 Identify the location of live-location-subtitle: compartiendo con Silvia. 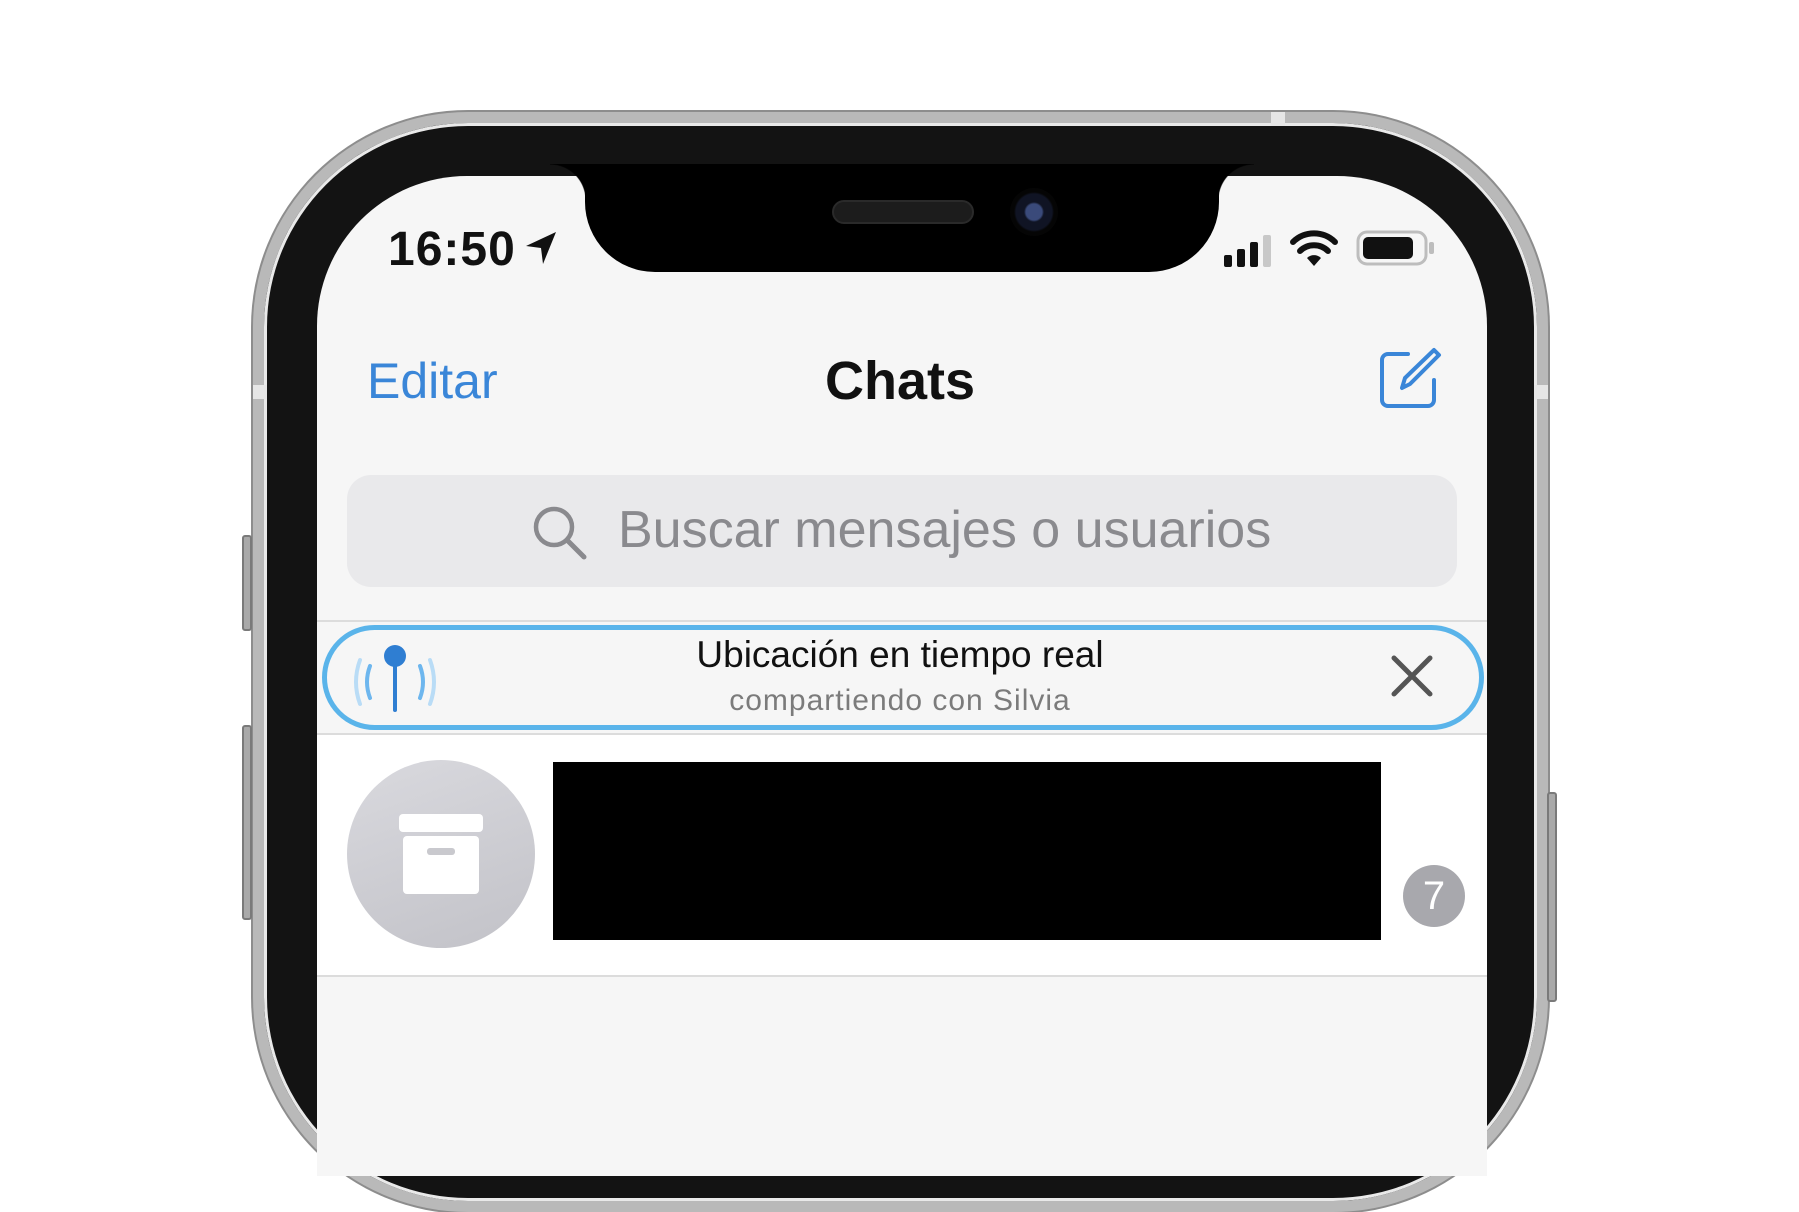
(900, 700).